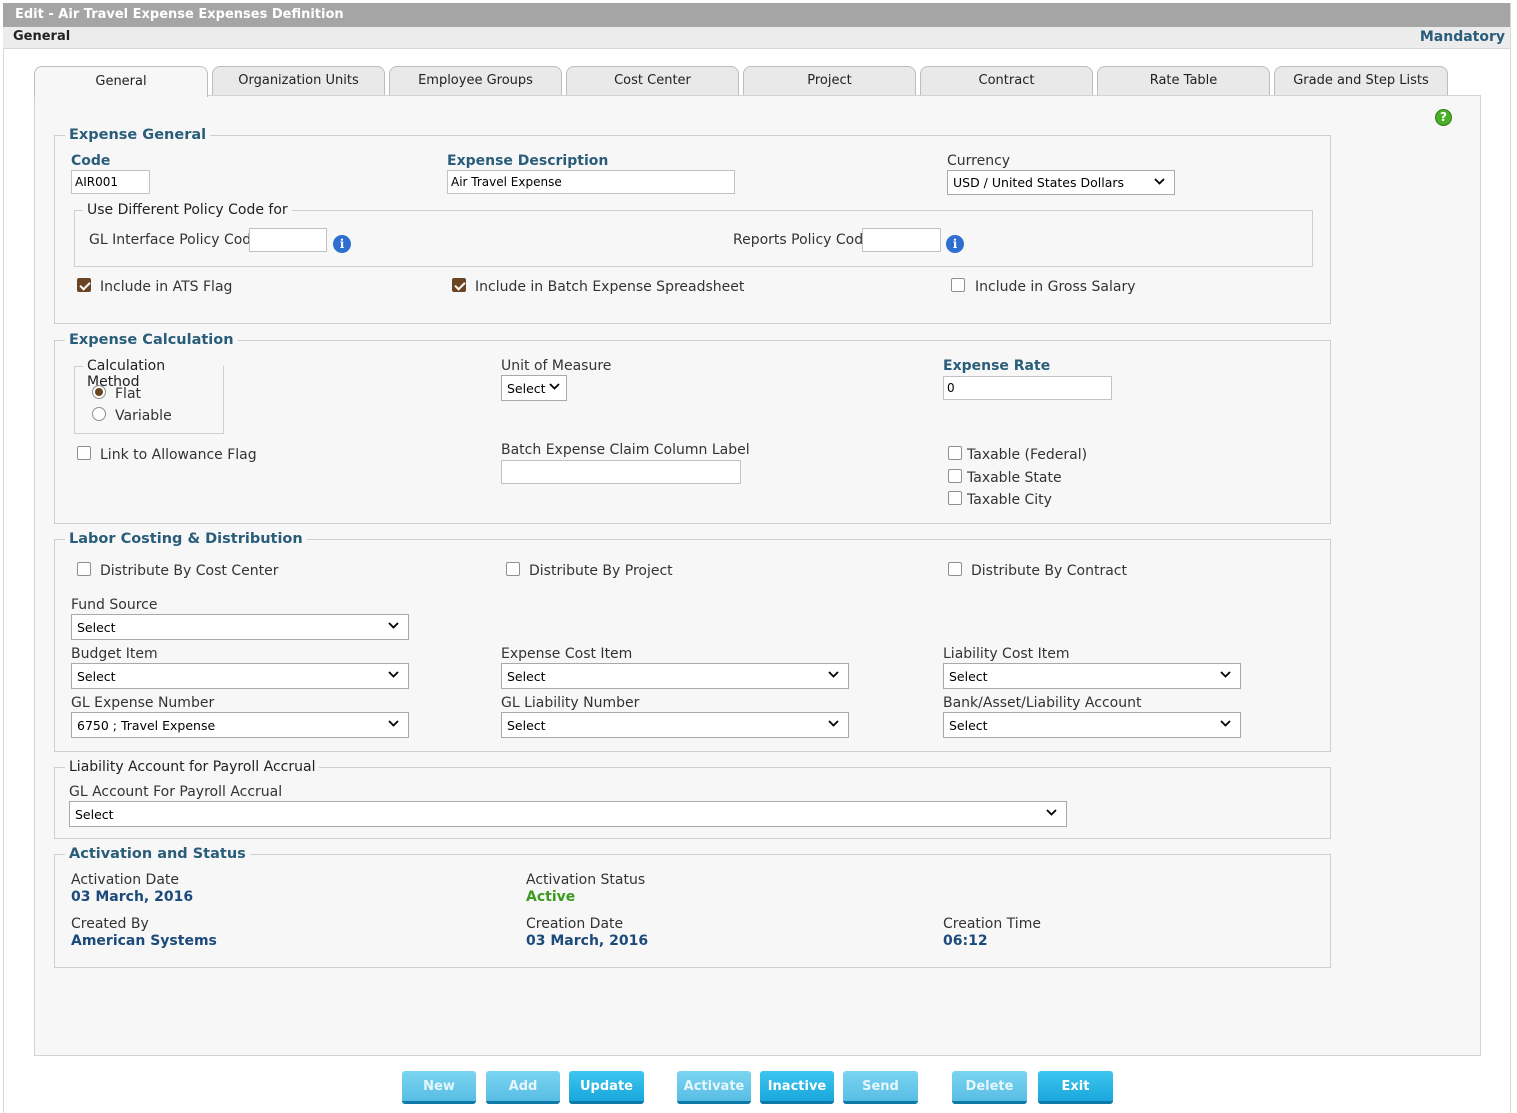 The image size is (1517, 1113). Describe the element at coordinates (802, 240) in the screenshot. I see `reports-policy-label: Reports Policy Code` at that location.